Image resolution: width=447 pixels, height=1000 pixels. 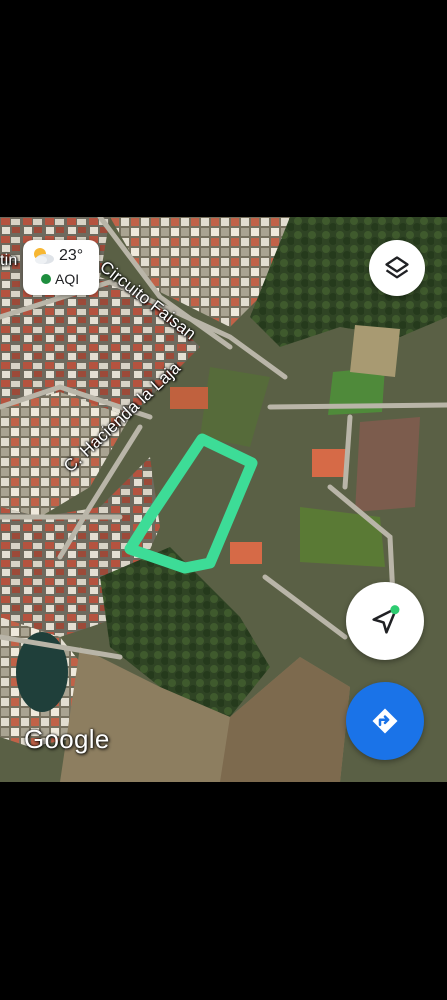 I want to click on weather-temperature: 23°, so click(x=71, y=255).